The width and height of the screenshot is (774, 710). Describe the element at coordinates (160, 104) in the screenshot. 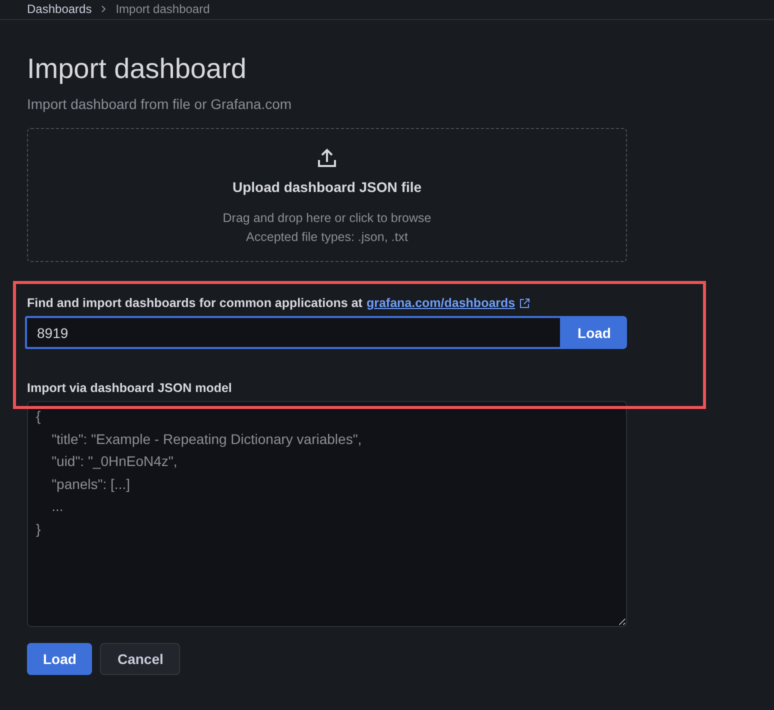

I see `page-subtitle: Import dashboard from file or Grafana.com` at that location.